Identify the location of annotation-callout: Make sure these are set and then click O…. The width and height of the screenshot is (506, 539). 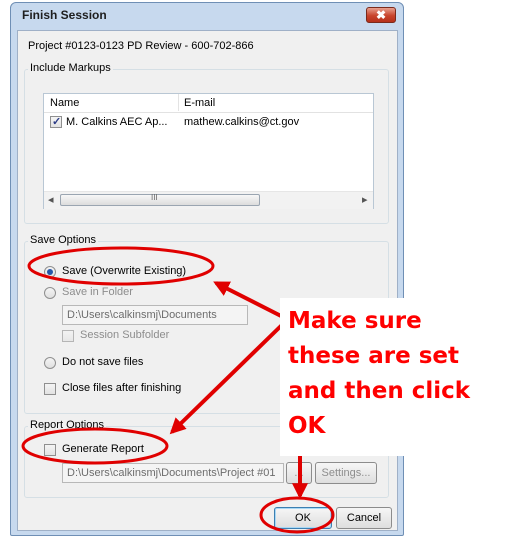
(392, 377).